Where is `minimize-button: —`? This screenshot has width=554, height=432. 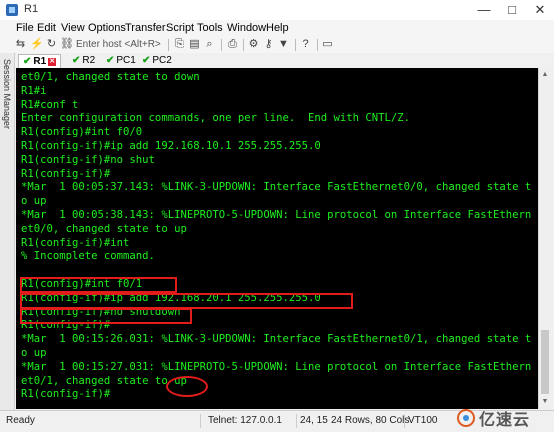 minimize-button: — is located at coordinates (484, 10).